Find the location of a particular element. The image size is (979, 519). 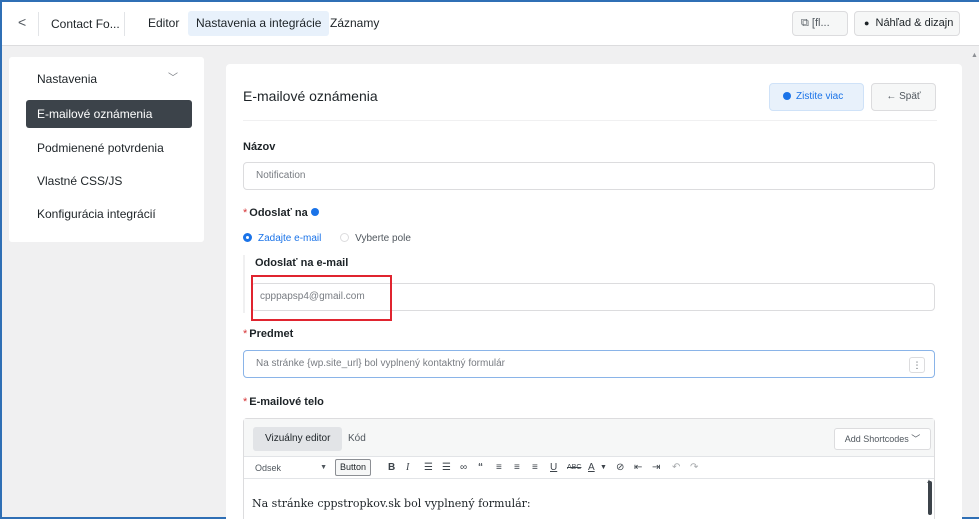

subject-label: * Predmet is located at coordinates (268, 334).